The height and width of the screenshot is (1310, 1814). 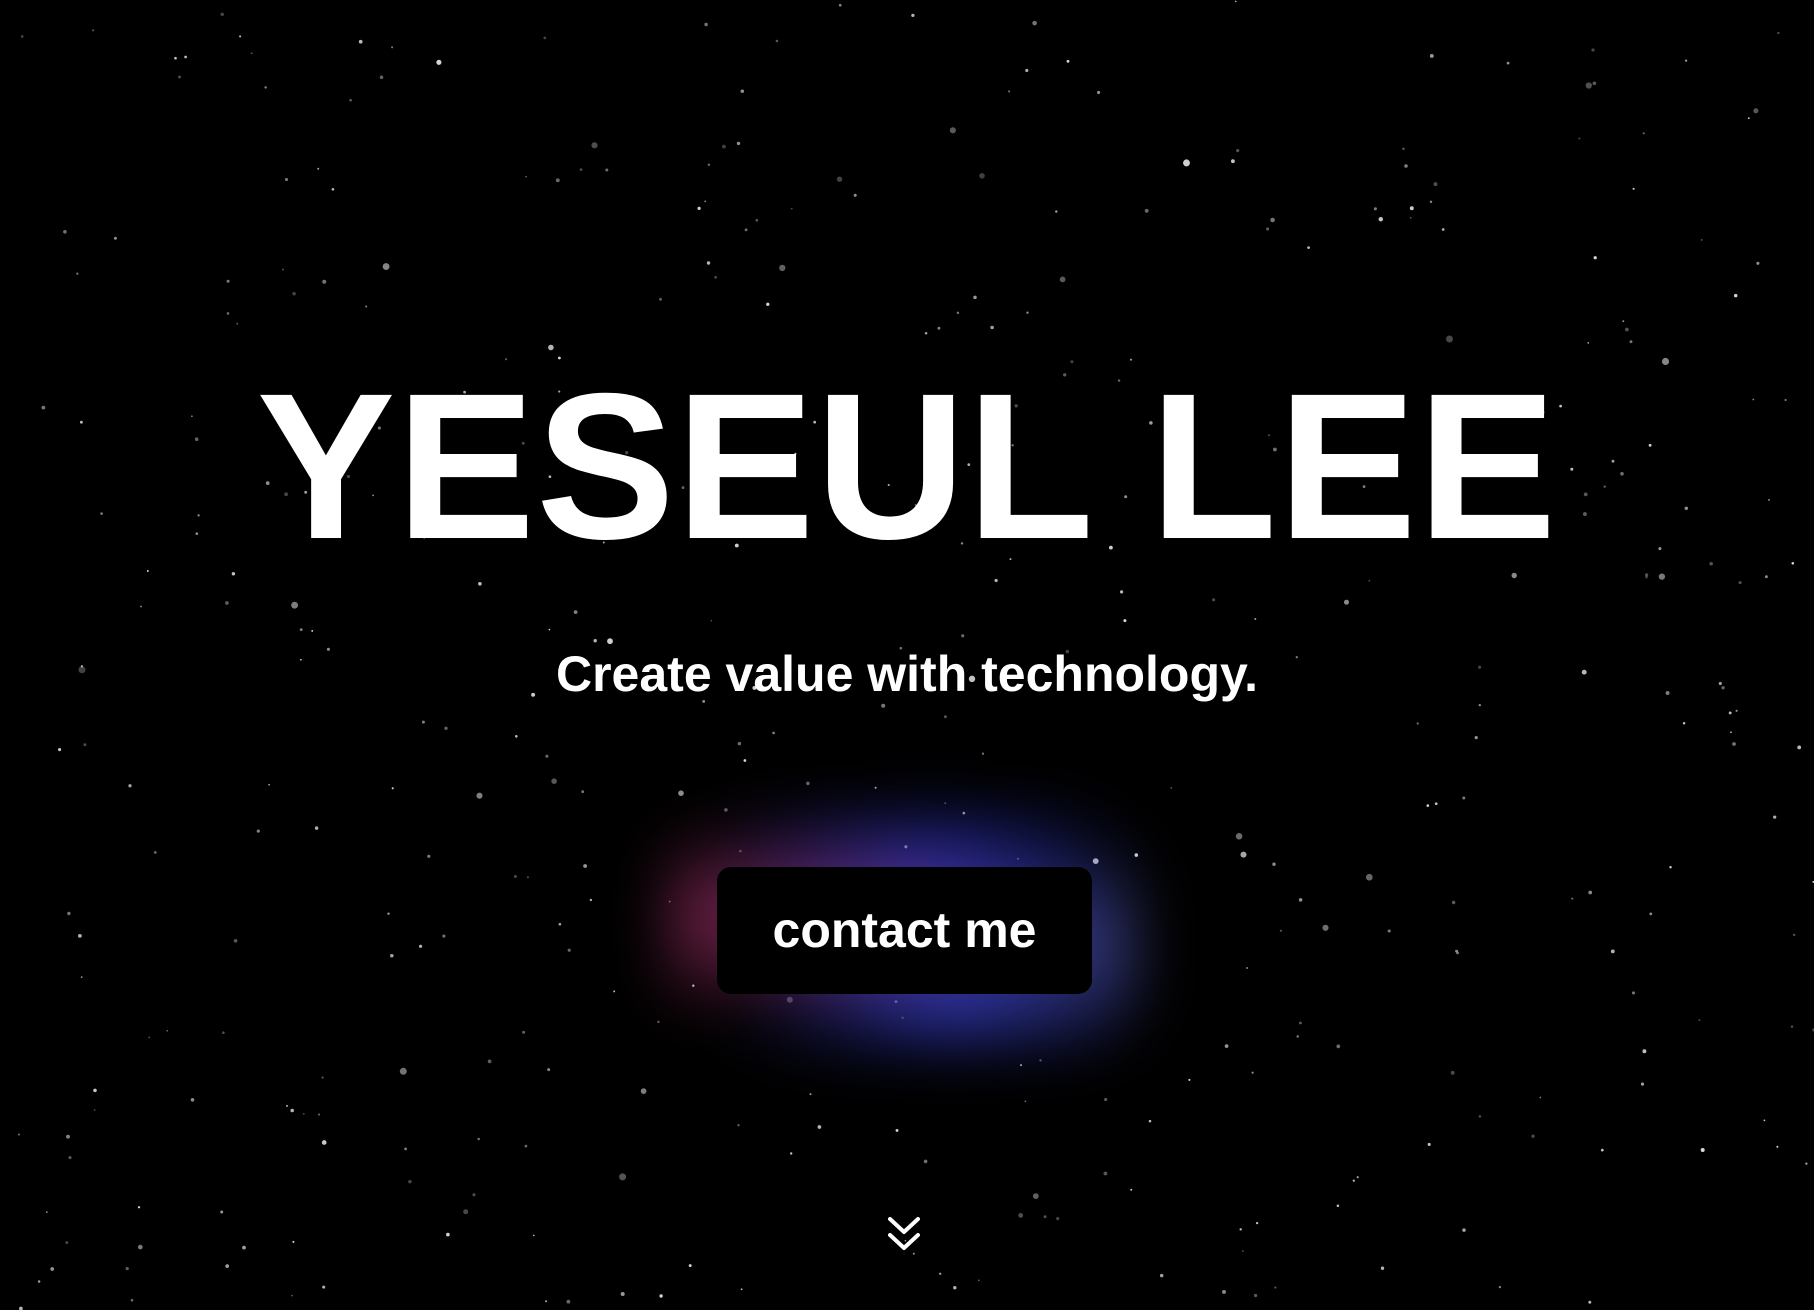 I want to click on page-title: YESEUL LEE, so click(x=907, y=467).